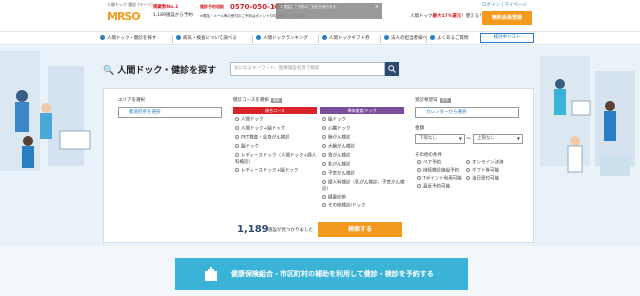 This screenshot has width=640, height=296. I want to click on nav-item-disease: 病気・検査について調べる, so click(206, 39).